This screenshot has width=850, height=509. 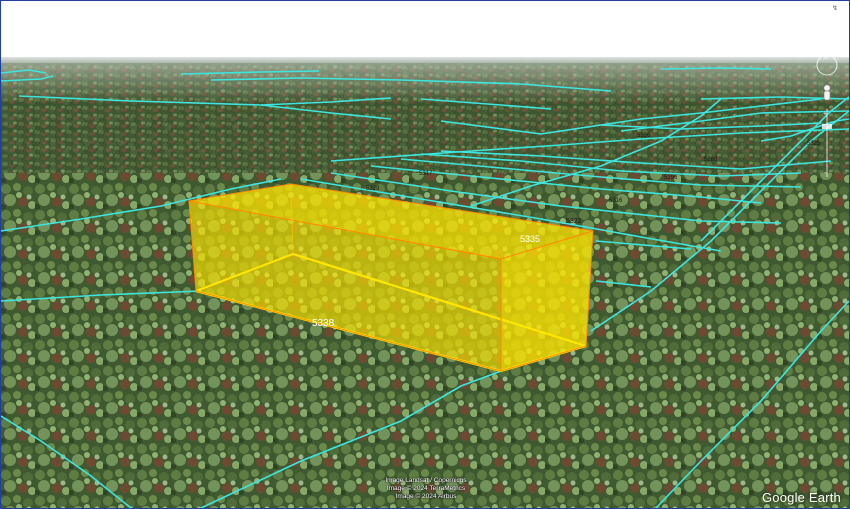 What do you see at coordinates (826, 58) in the screenshot?
I see `svg-text: N` at bounding box center [826, 58].